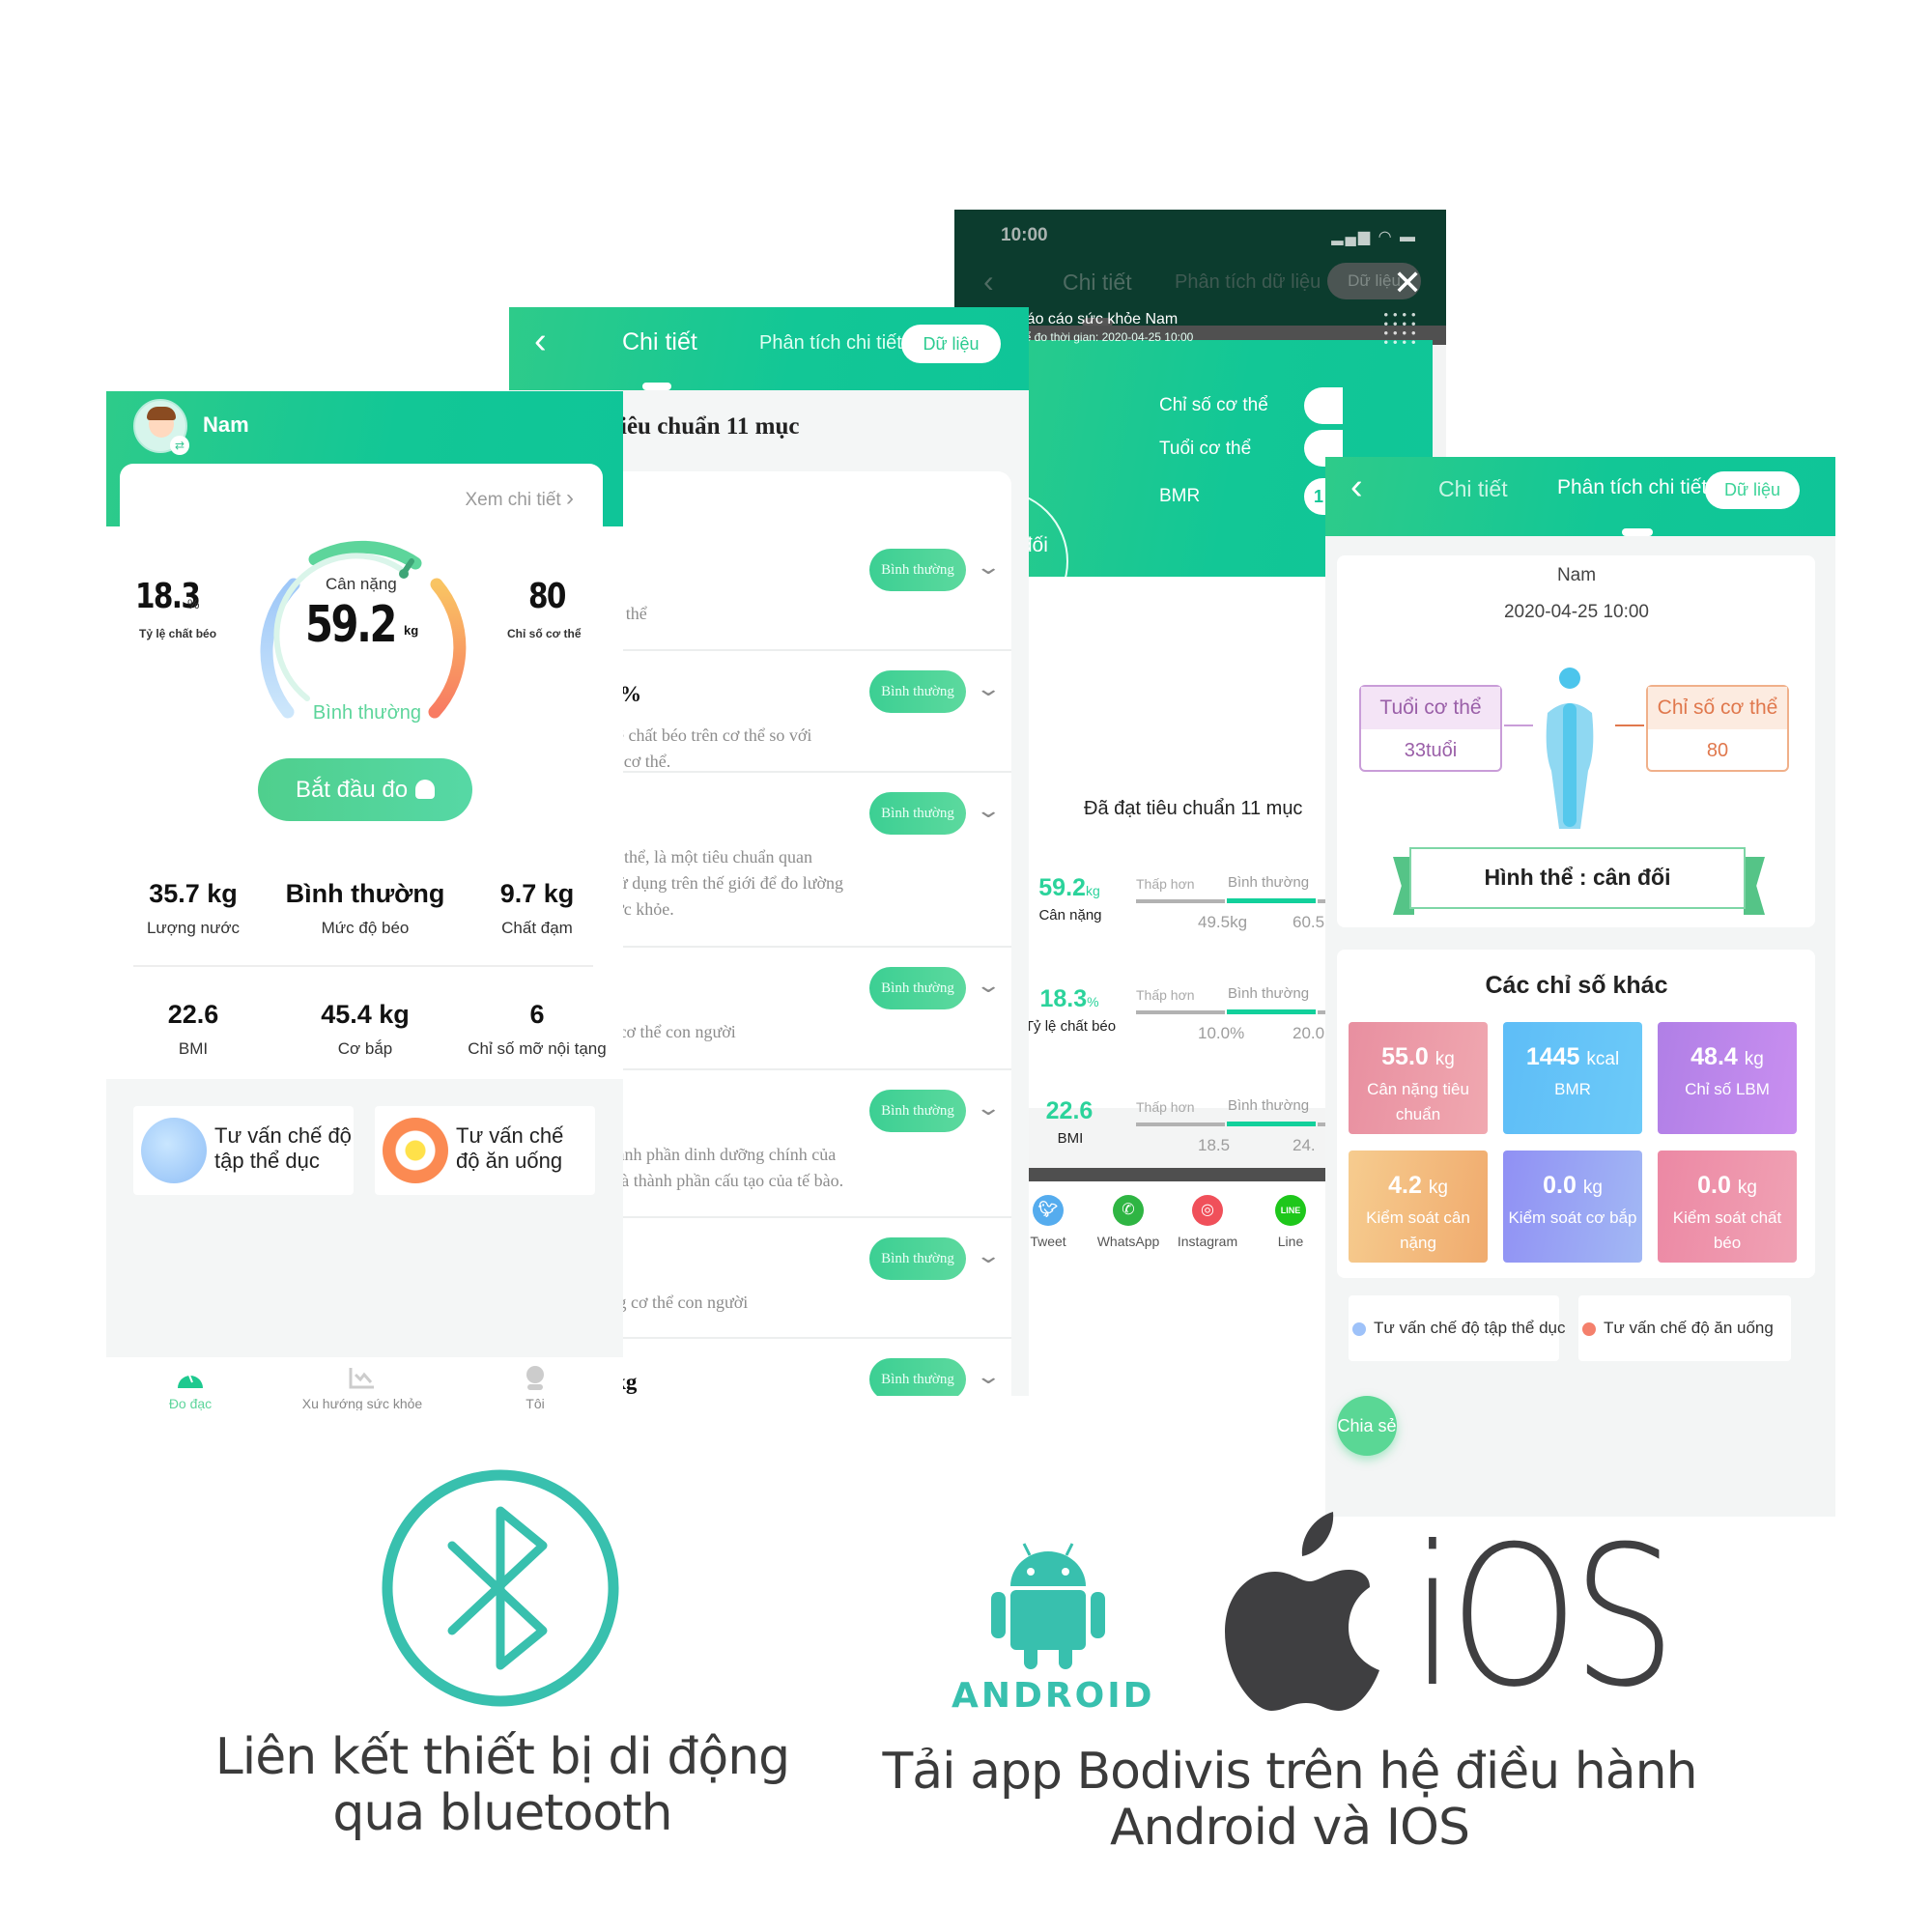 The width and height of the screenshot is (1932, 1932). What do you see at coordinates (1302, 1611) in the screenshot?
I see `apple-logo-icon` at bounding box center [1302, 1611].